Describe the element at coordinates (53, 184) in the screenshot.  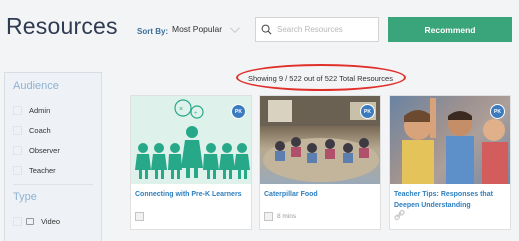
I see `divider` at that location.